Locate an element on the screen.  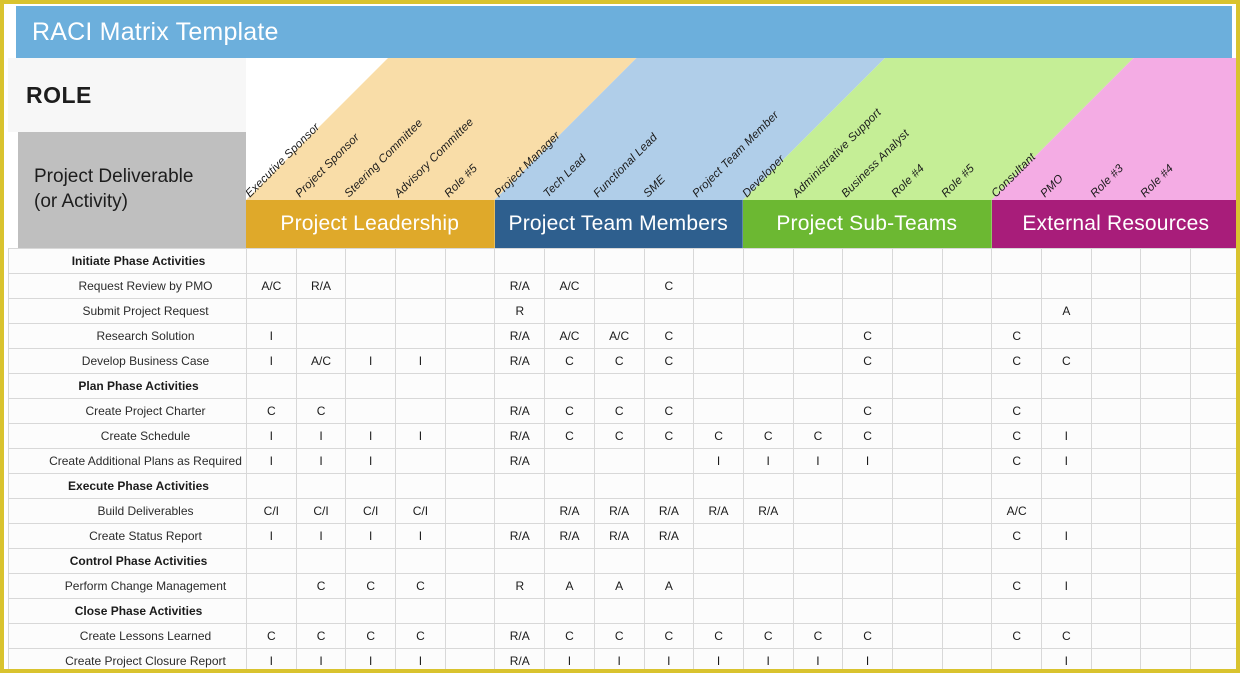
activity-row: Develop Business Case I A/C I I R/A C C C C C C is located at coordinates (622, 361).